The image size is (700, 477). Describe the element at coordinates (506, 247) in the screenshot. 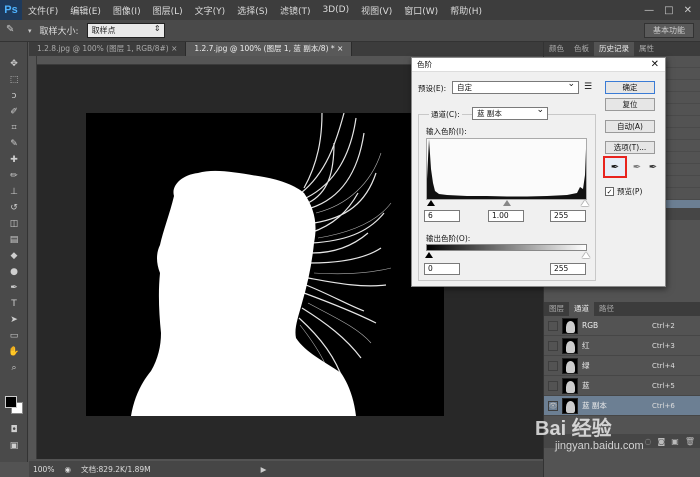

I see `output-gradient` at that location.